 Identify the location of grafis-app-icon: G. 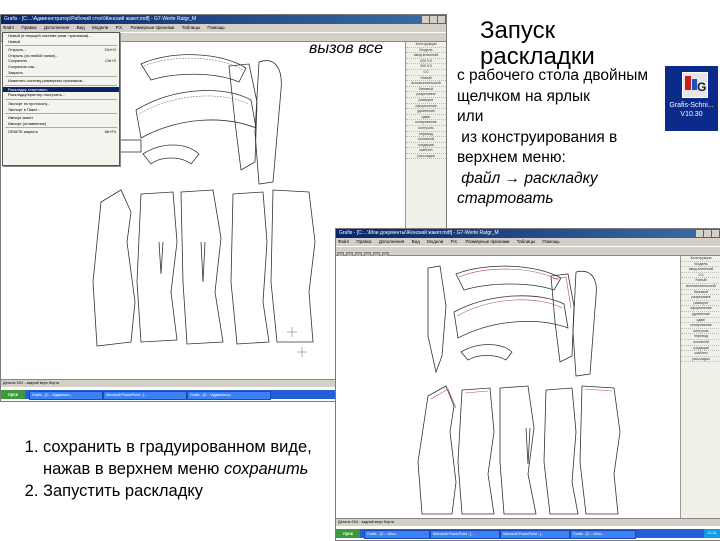
(695, 85).